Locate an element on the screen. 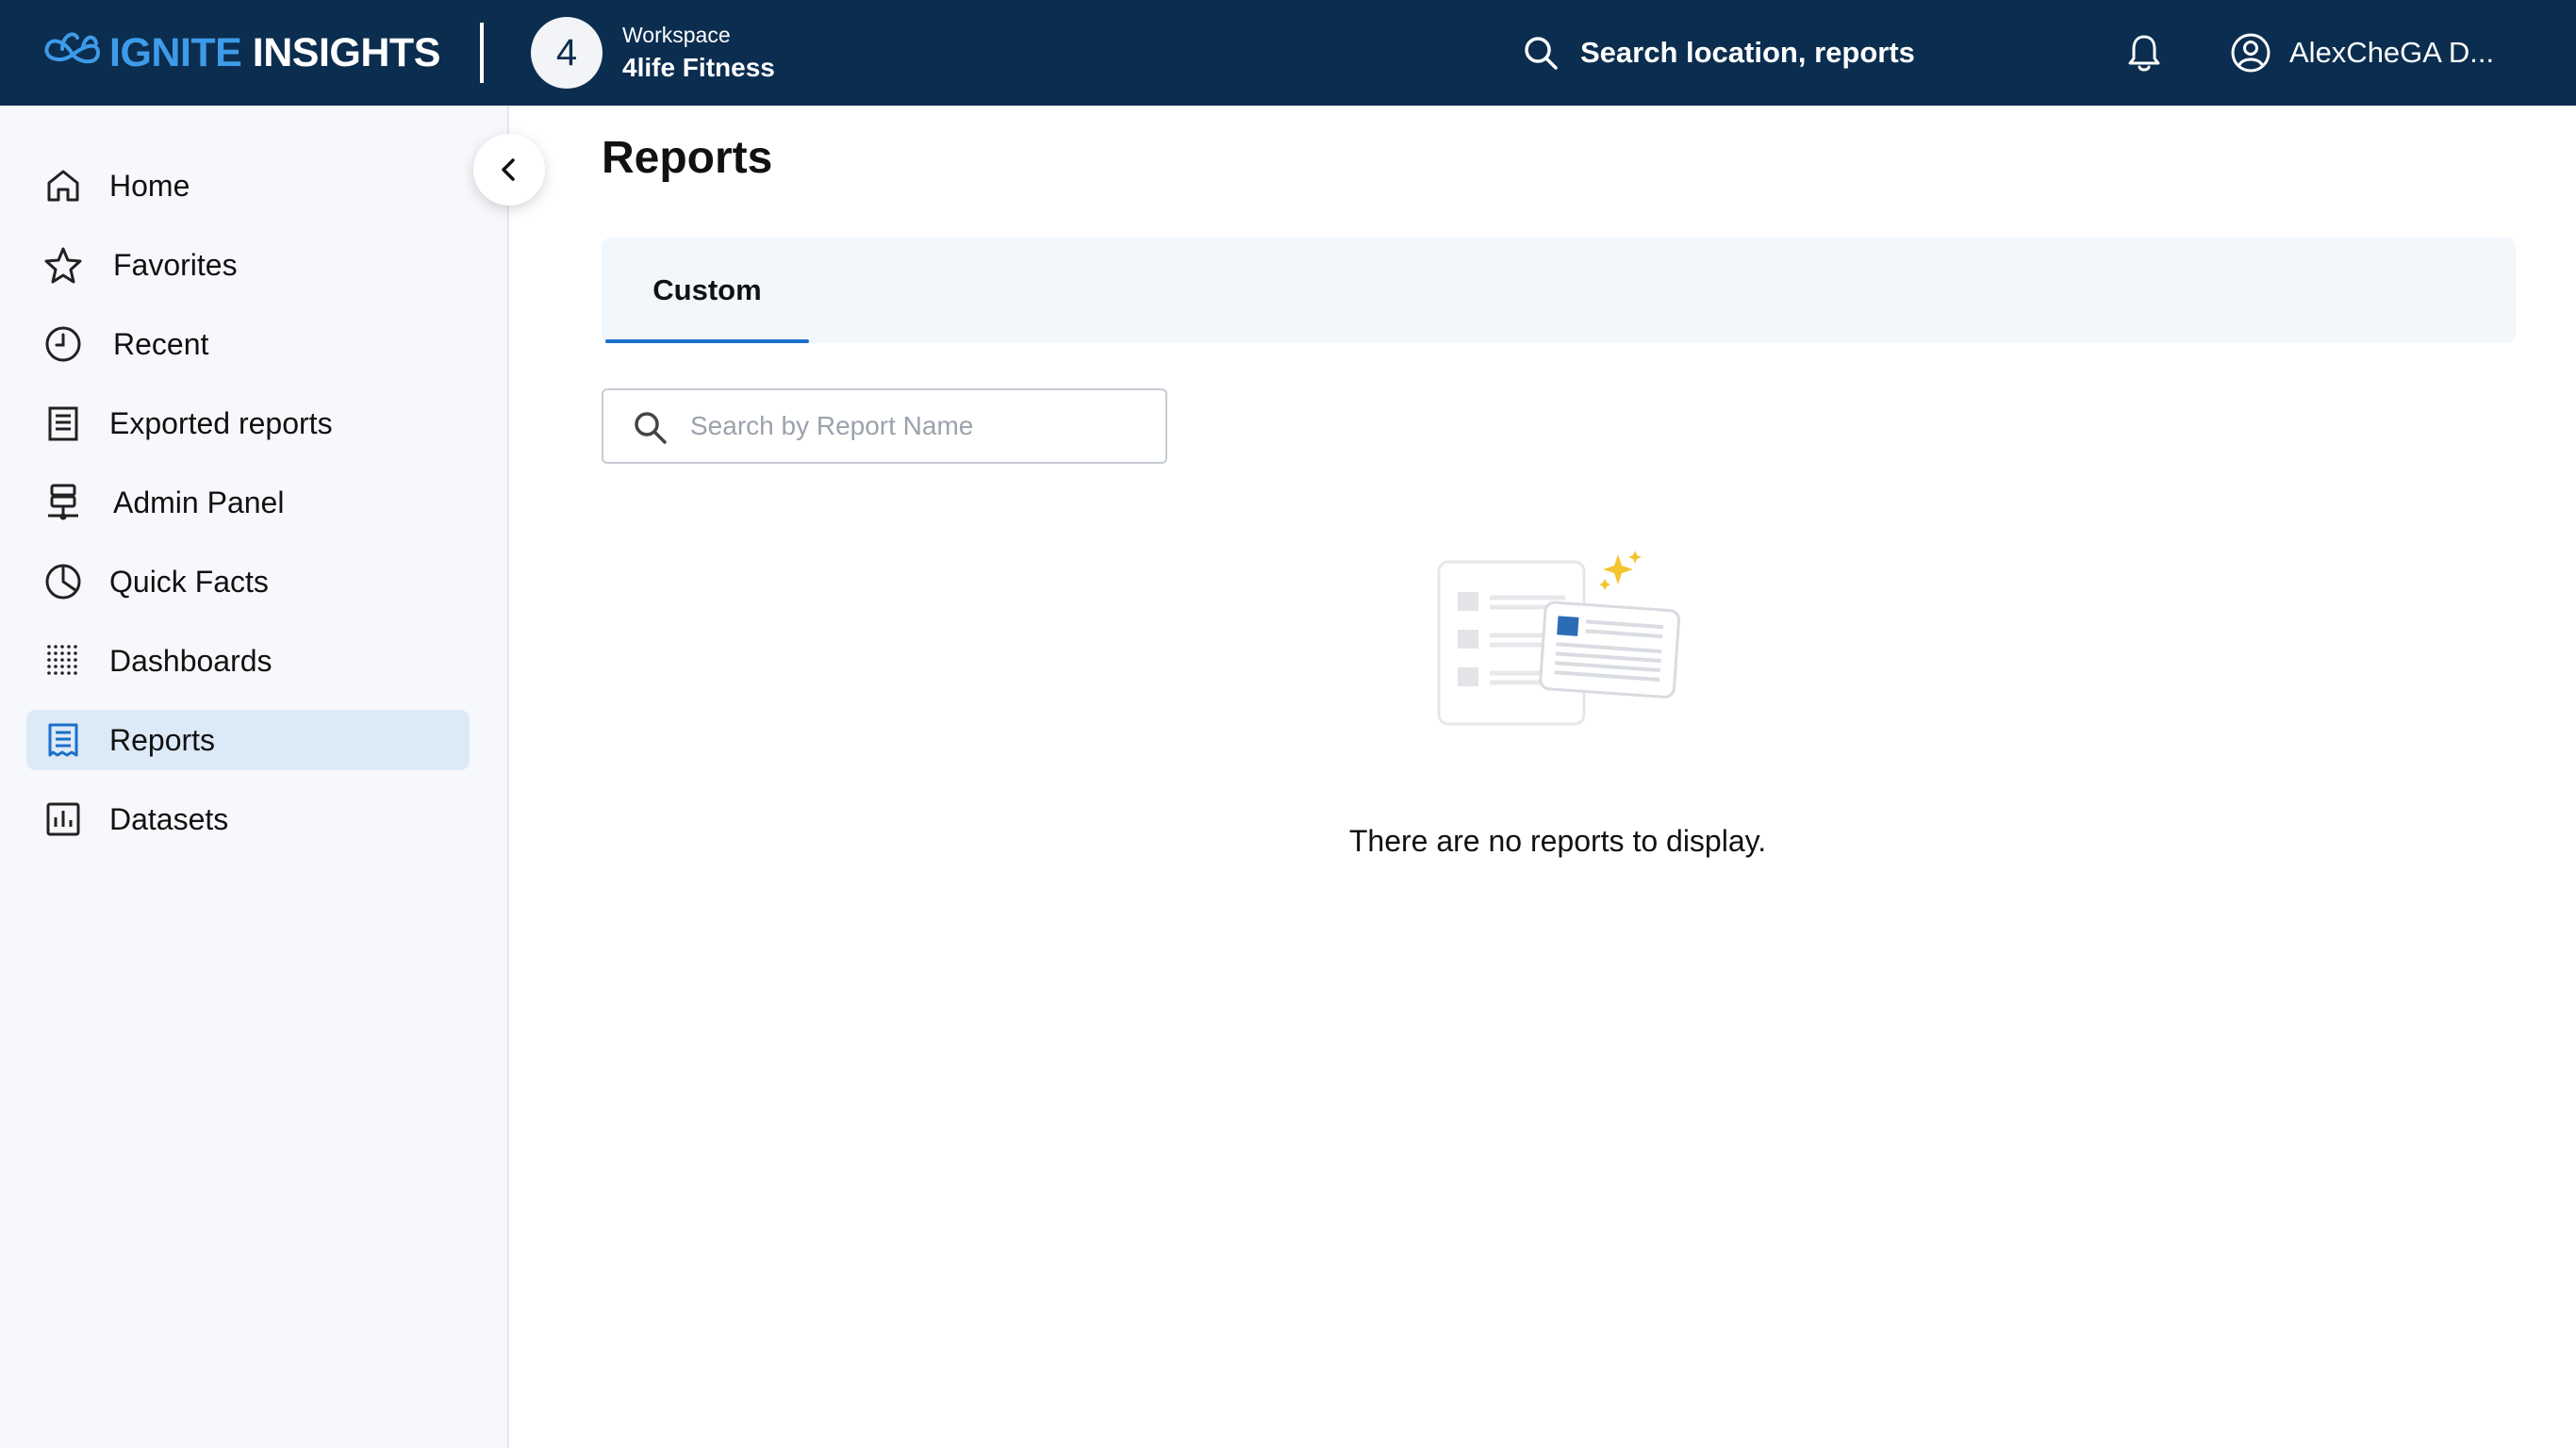  global-search-label: Search location, reports is located at coordinates (1747, 52).